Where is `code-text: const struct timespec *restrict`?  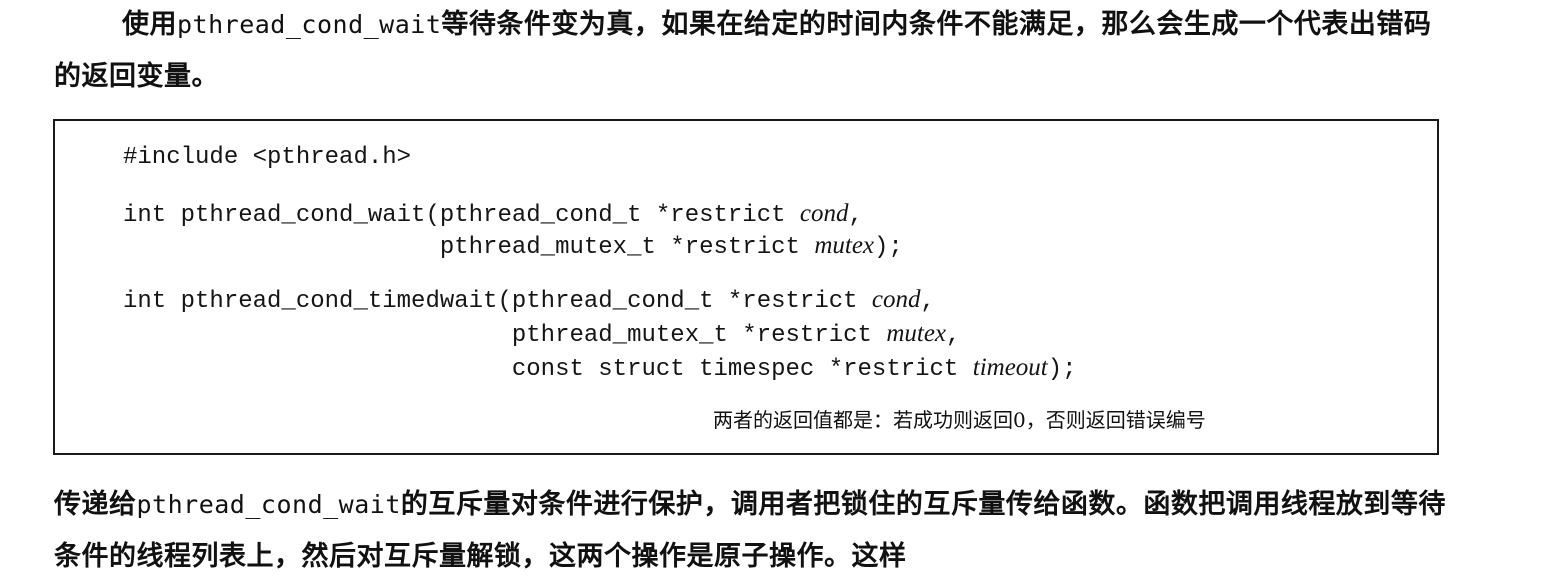
code-text: const struct timespec *restrict is located at coordinates (548, 369).